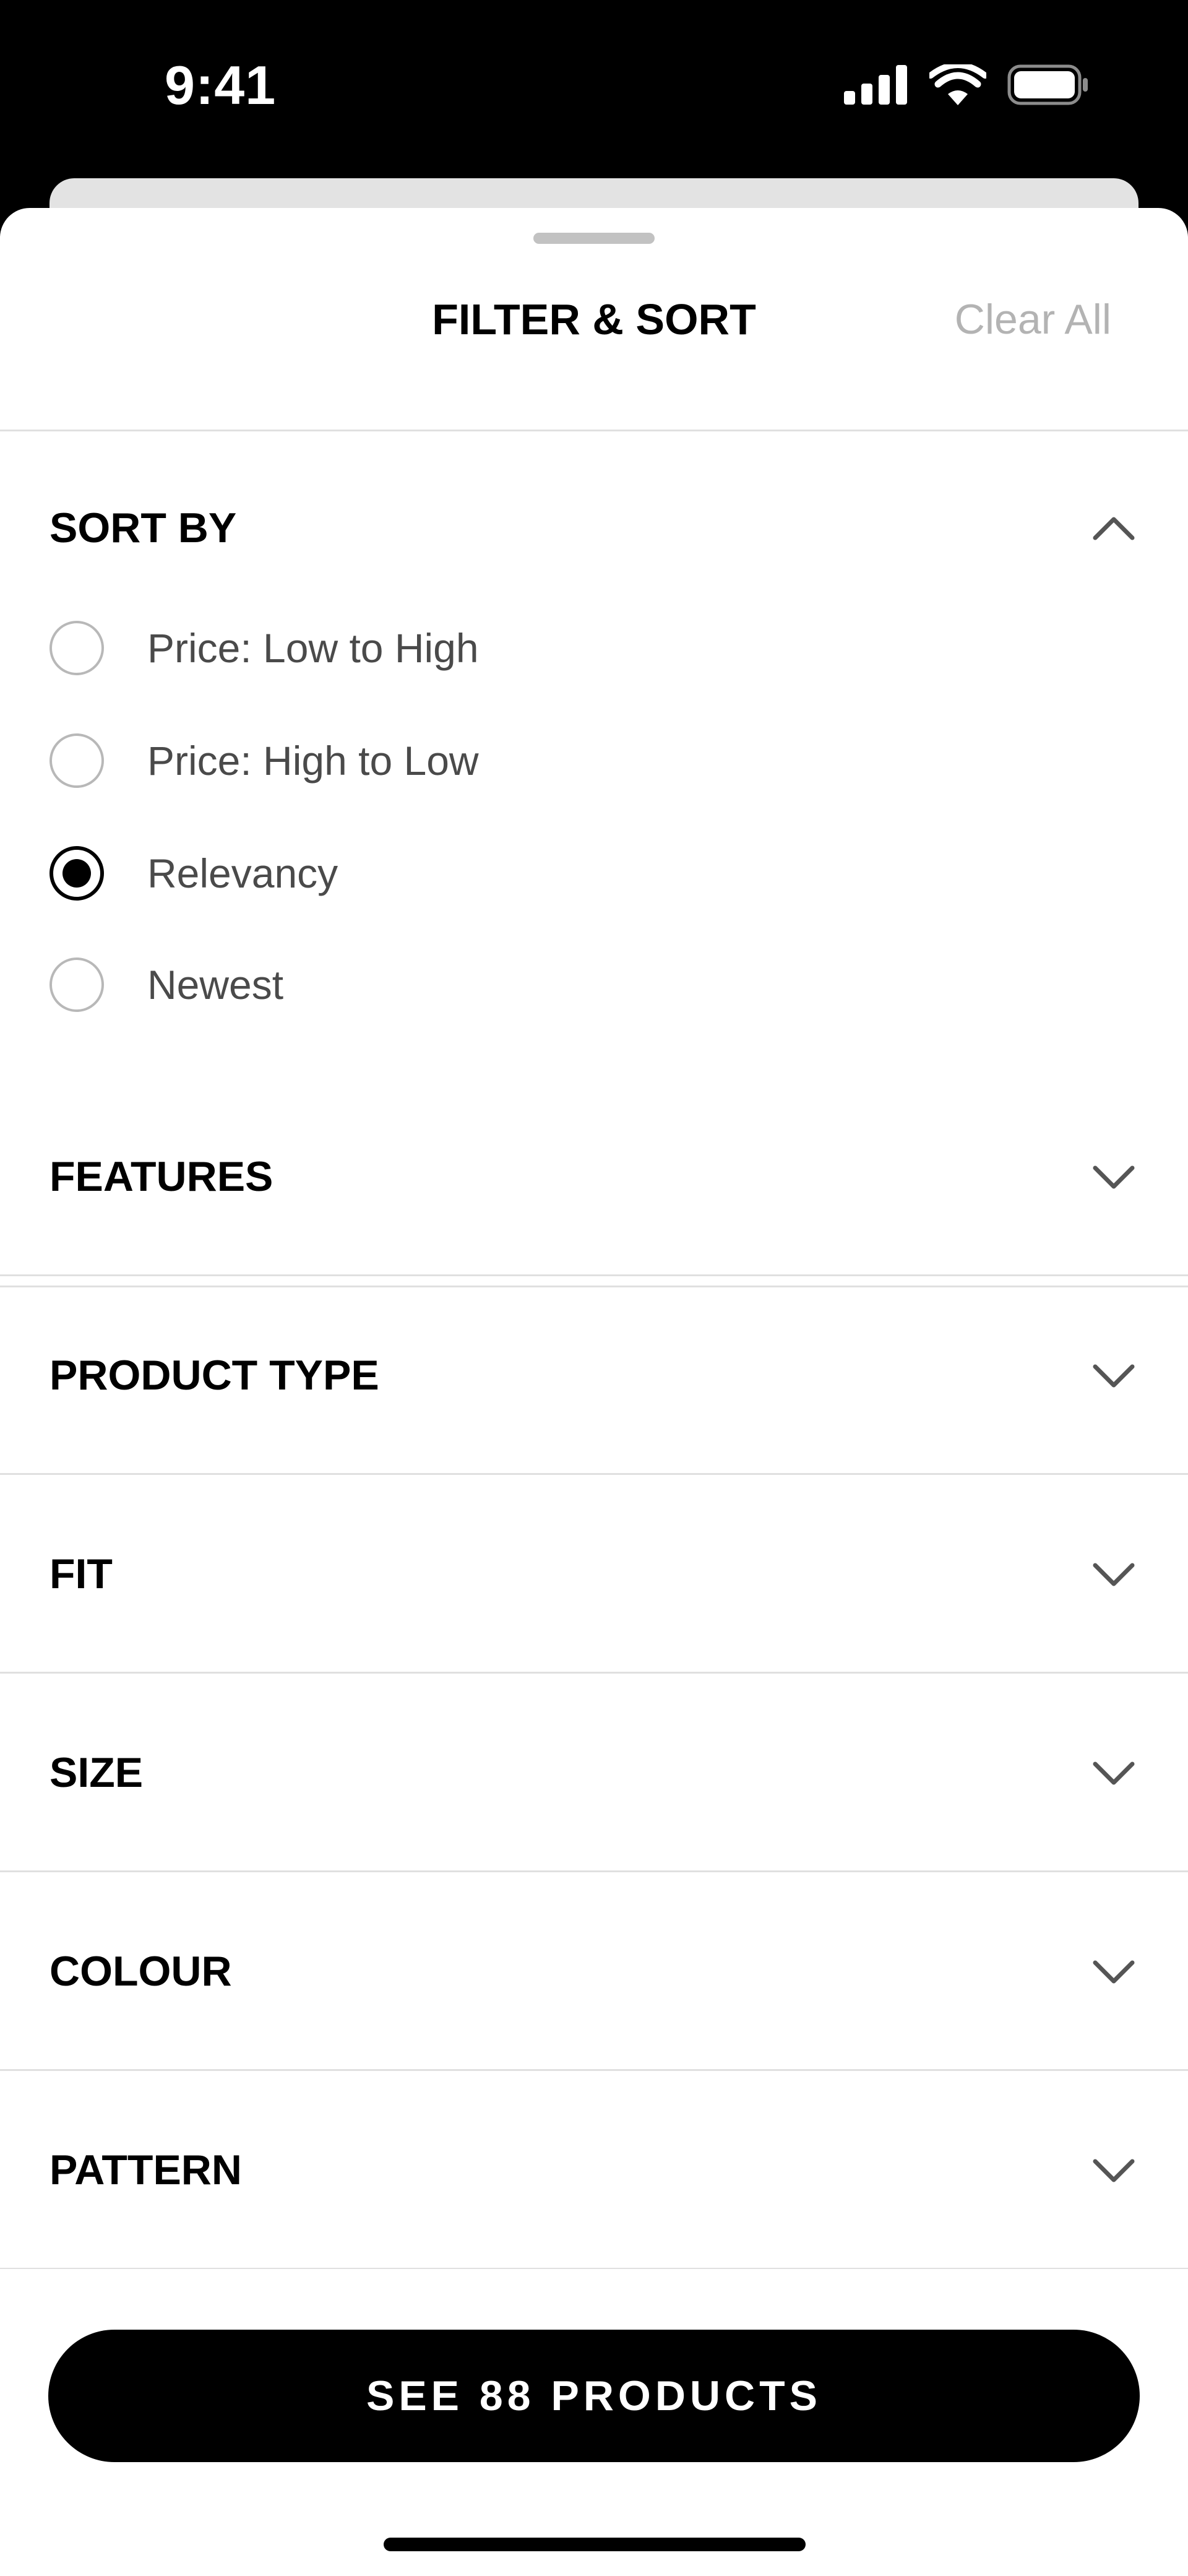  Describe the element at coordinates (97, 1772) in the screenshot. I see `filter-title: SIZE` at that location.